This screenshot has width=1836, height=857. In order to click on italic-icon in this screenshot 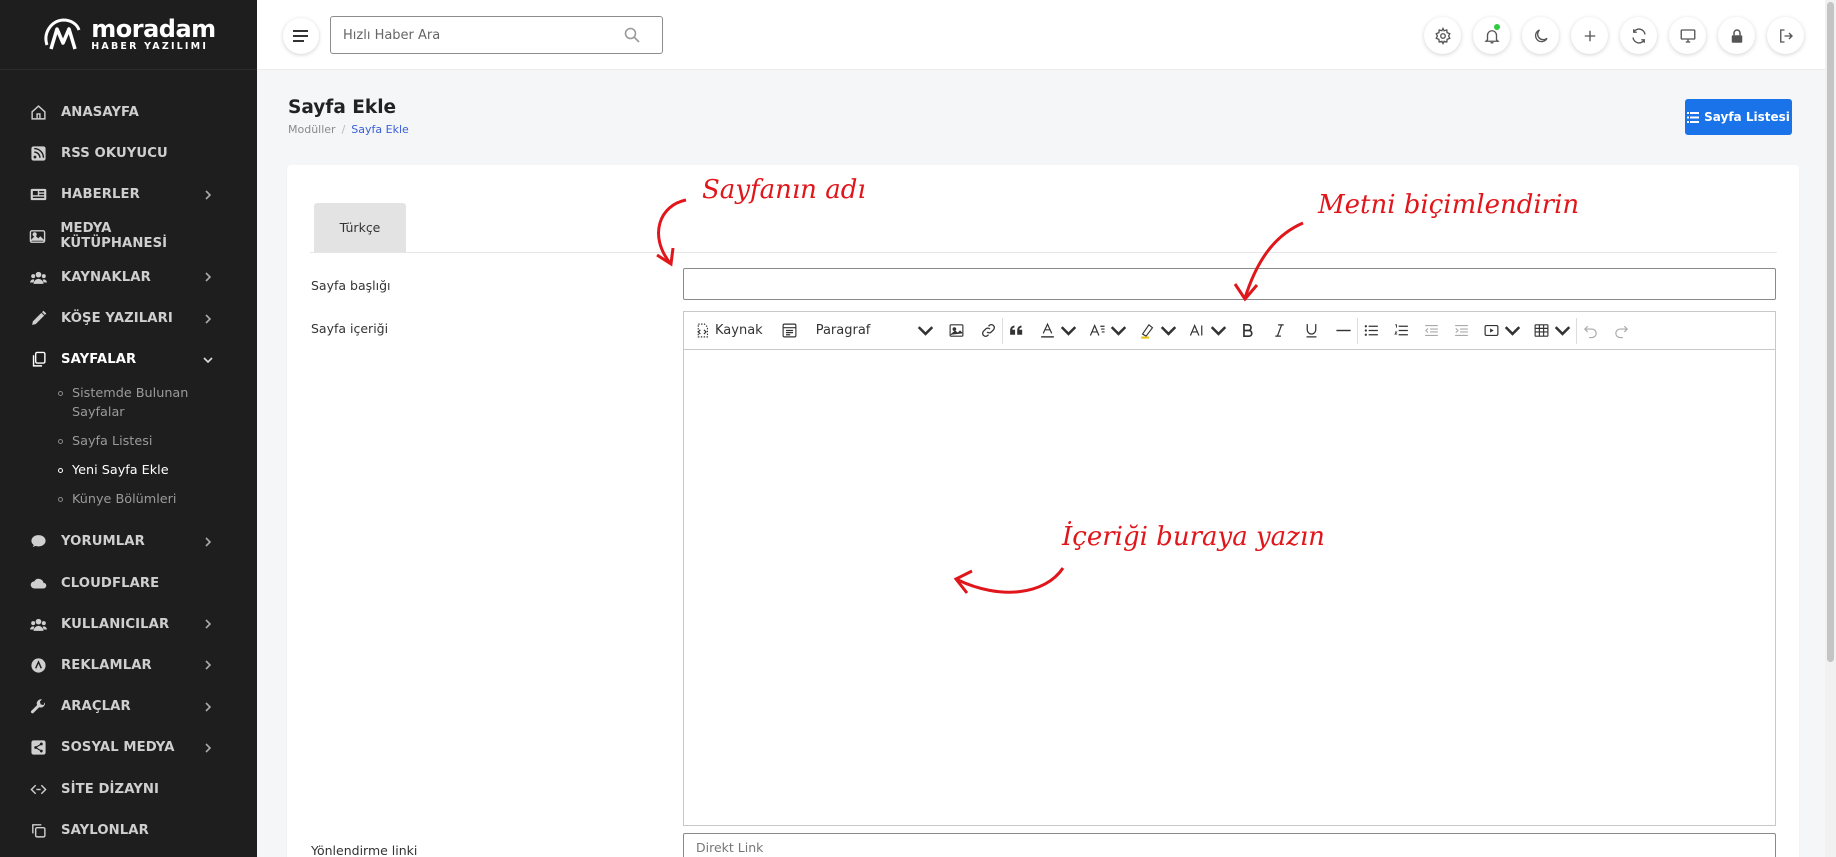, I will do `click(1279, 330)`.